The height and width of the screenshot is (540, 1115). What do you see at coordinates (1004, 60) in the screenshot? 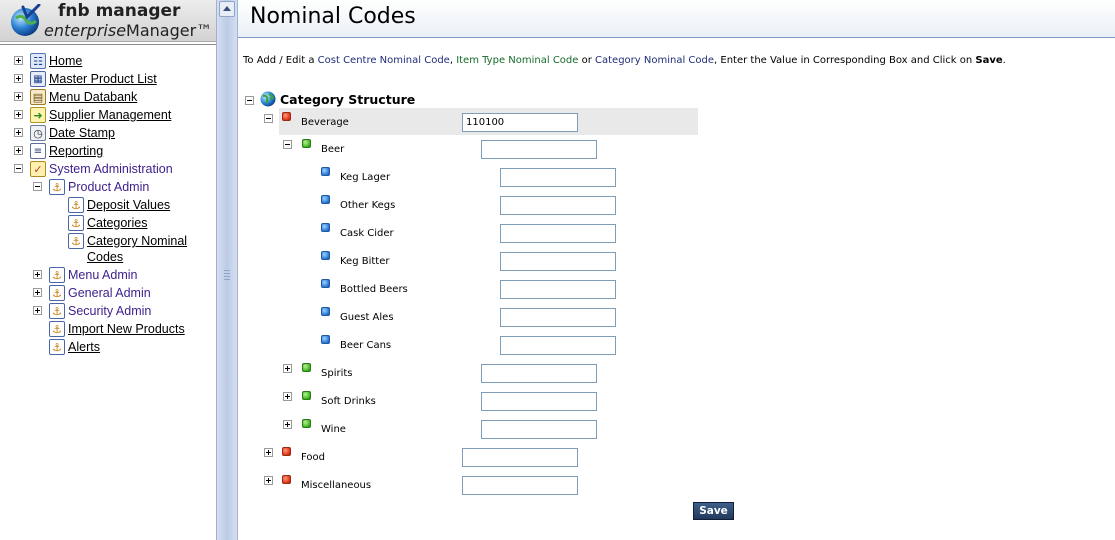
I see `instruction-part: .` at bounding box center [1004, 60].